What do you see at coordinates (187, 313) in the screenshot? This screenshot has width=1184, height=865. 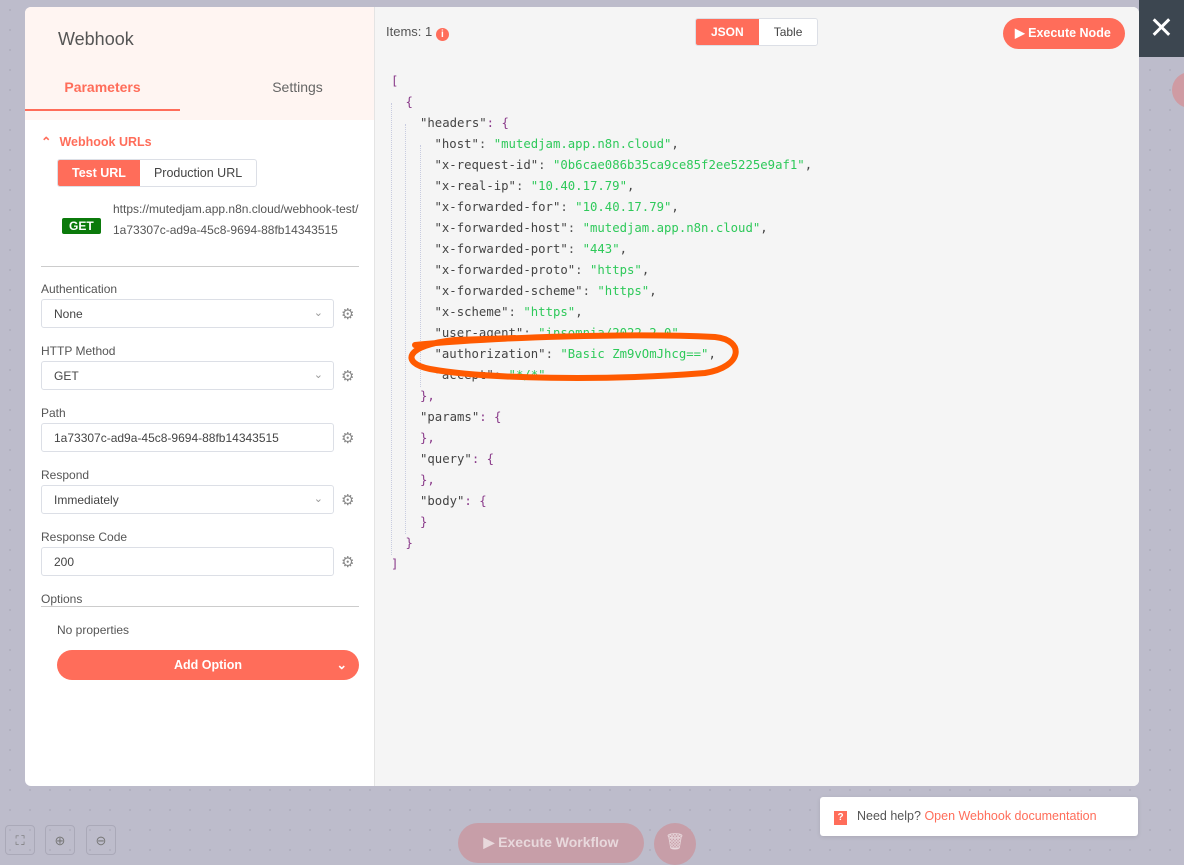 I see `authentication-select: None ⌄` at bounding box center [187, 313].